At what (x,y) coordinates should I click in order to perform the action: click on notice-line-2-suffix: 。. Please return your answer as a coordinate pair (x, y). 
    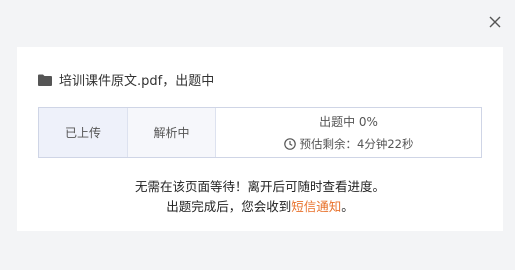
    Looking at the image, I should click on (347, 206).